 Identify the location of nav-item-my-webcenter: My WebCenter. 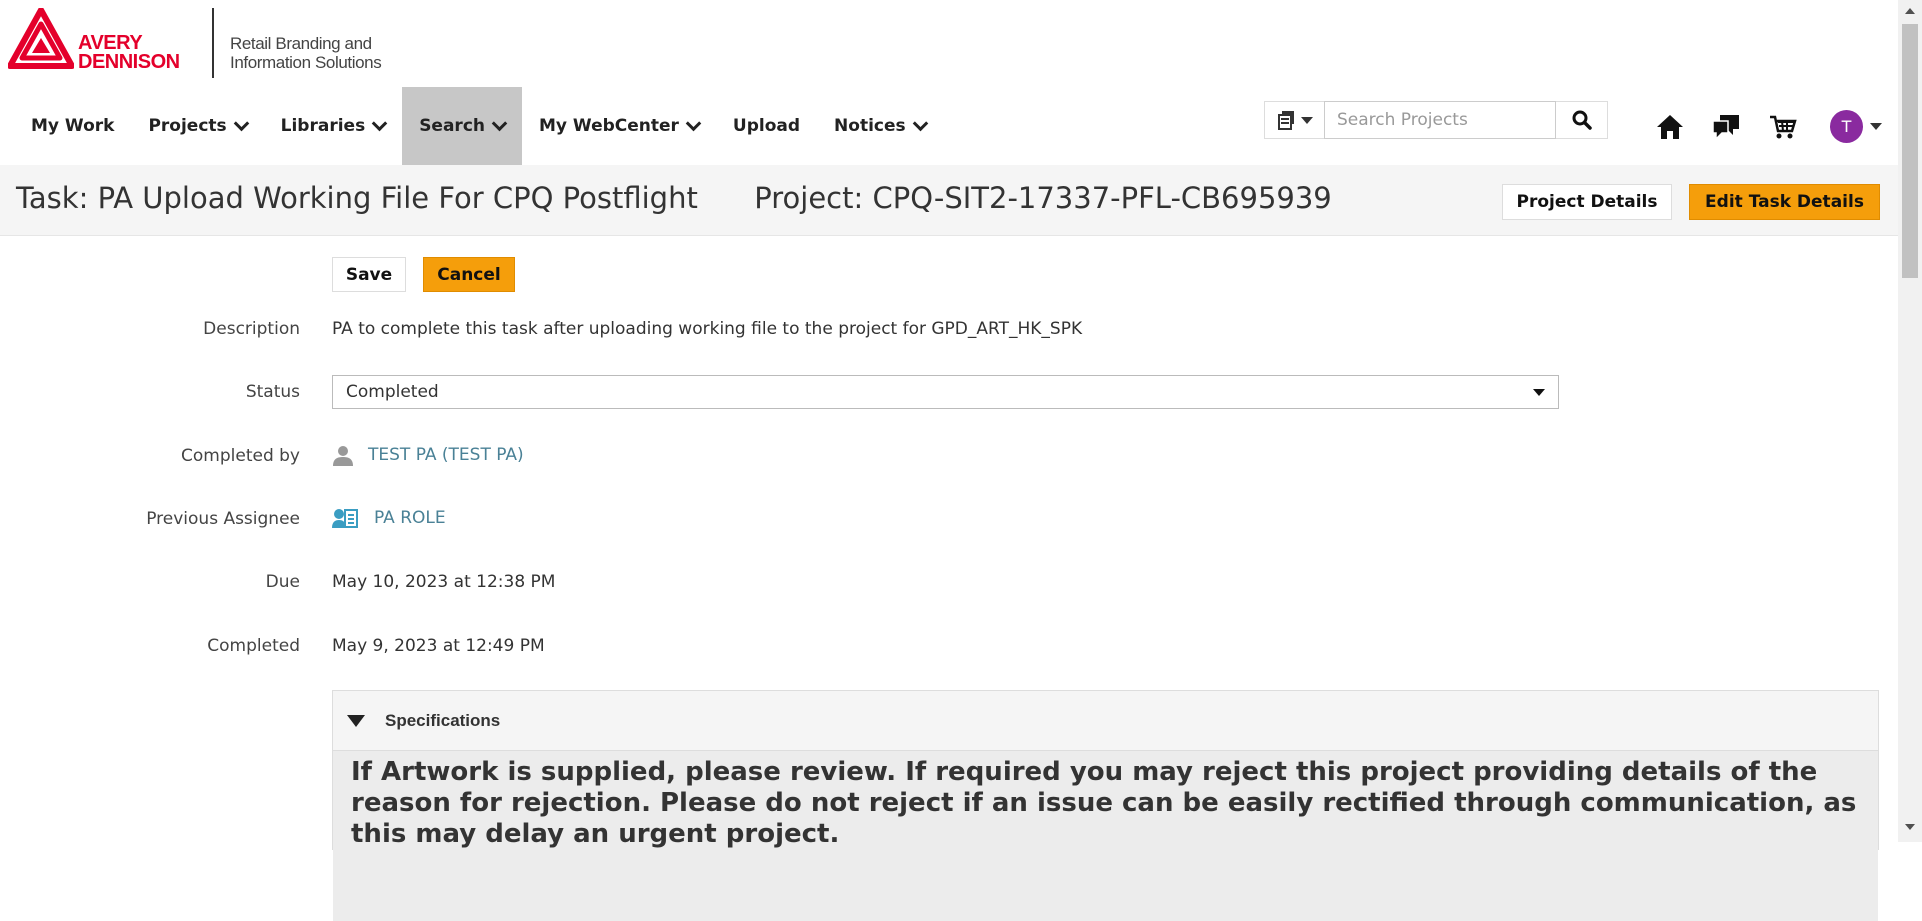
(619, 126).